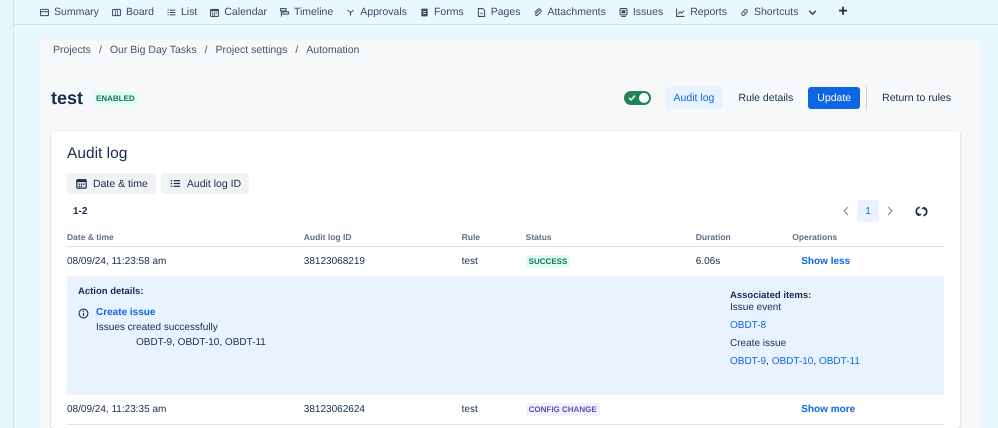 This screenshot has width=998, height=428. What do you see at coordinates (815, 237) in the screenshot?
I see `column-header: Operations` at bounding box center [815, 237].